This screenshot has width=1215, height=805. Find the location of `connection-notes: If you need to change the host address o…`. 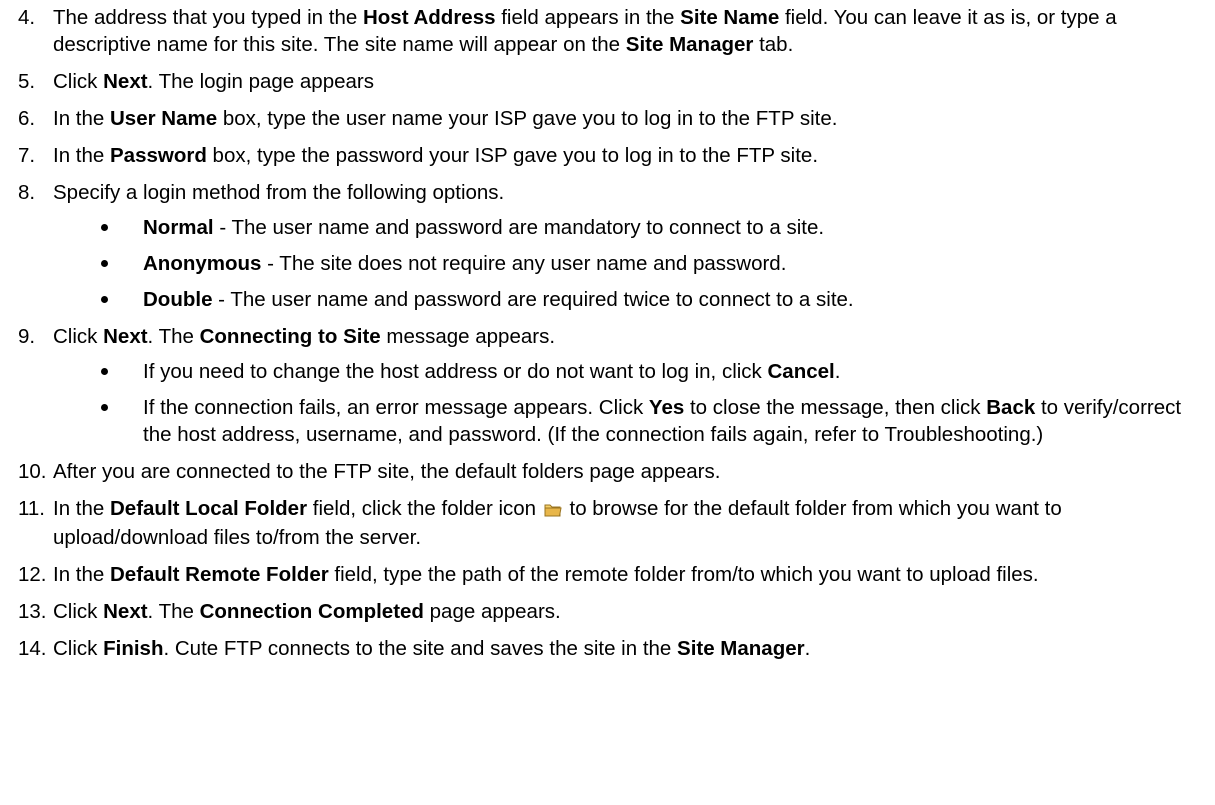

connection-notes: If you need to change the host address o… is located at coordinates (629, 403).